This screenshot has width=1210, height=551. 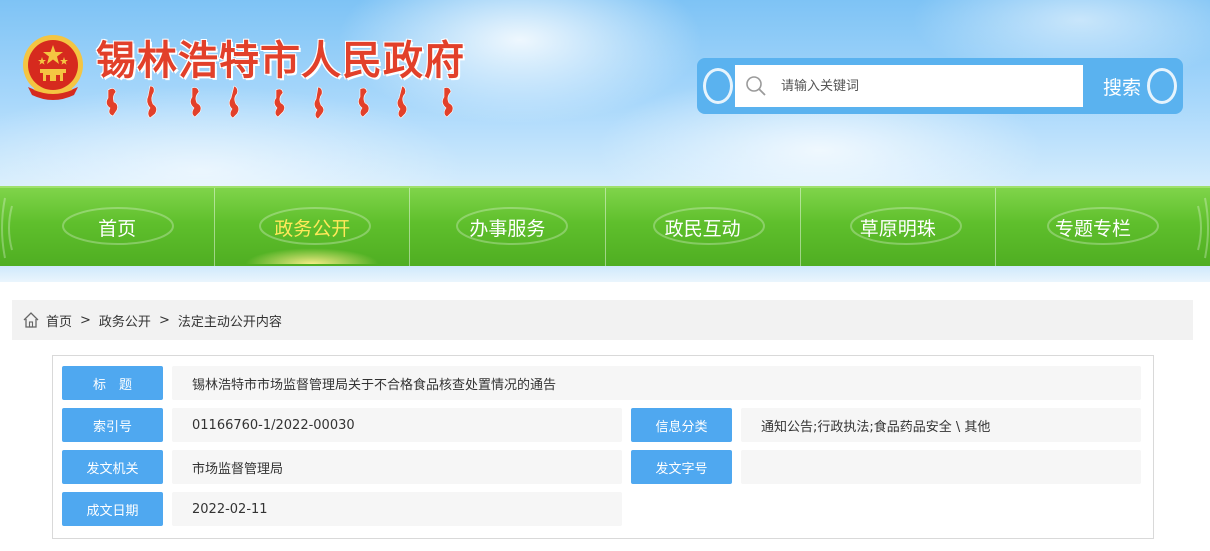 What do you see at coordinates (313, 227) in the screenshot?
I see `nav-item-government-affairs: 政务公开` at bounding box center [313, 227].